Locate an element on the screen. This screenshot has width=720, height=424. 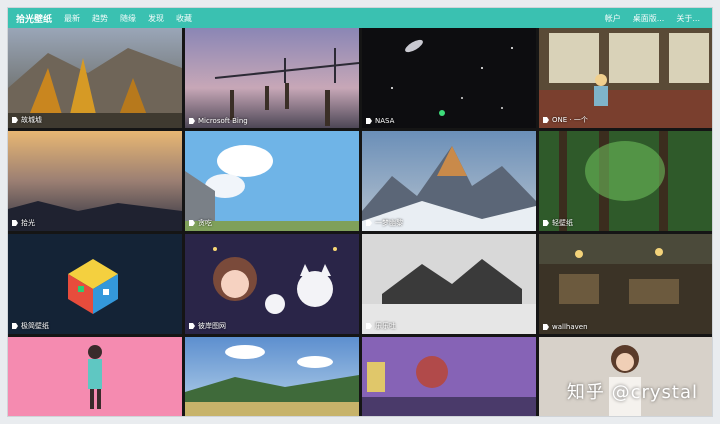
wallpaper-image-misty-mountain is located at coordinates (449, 284).